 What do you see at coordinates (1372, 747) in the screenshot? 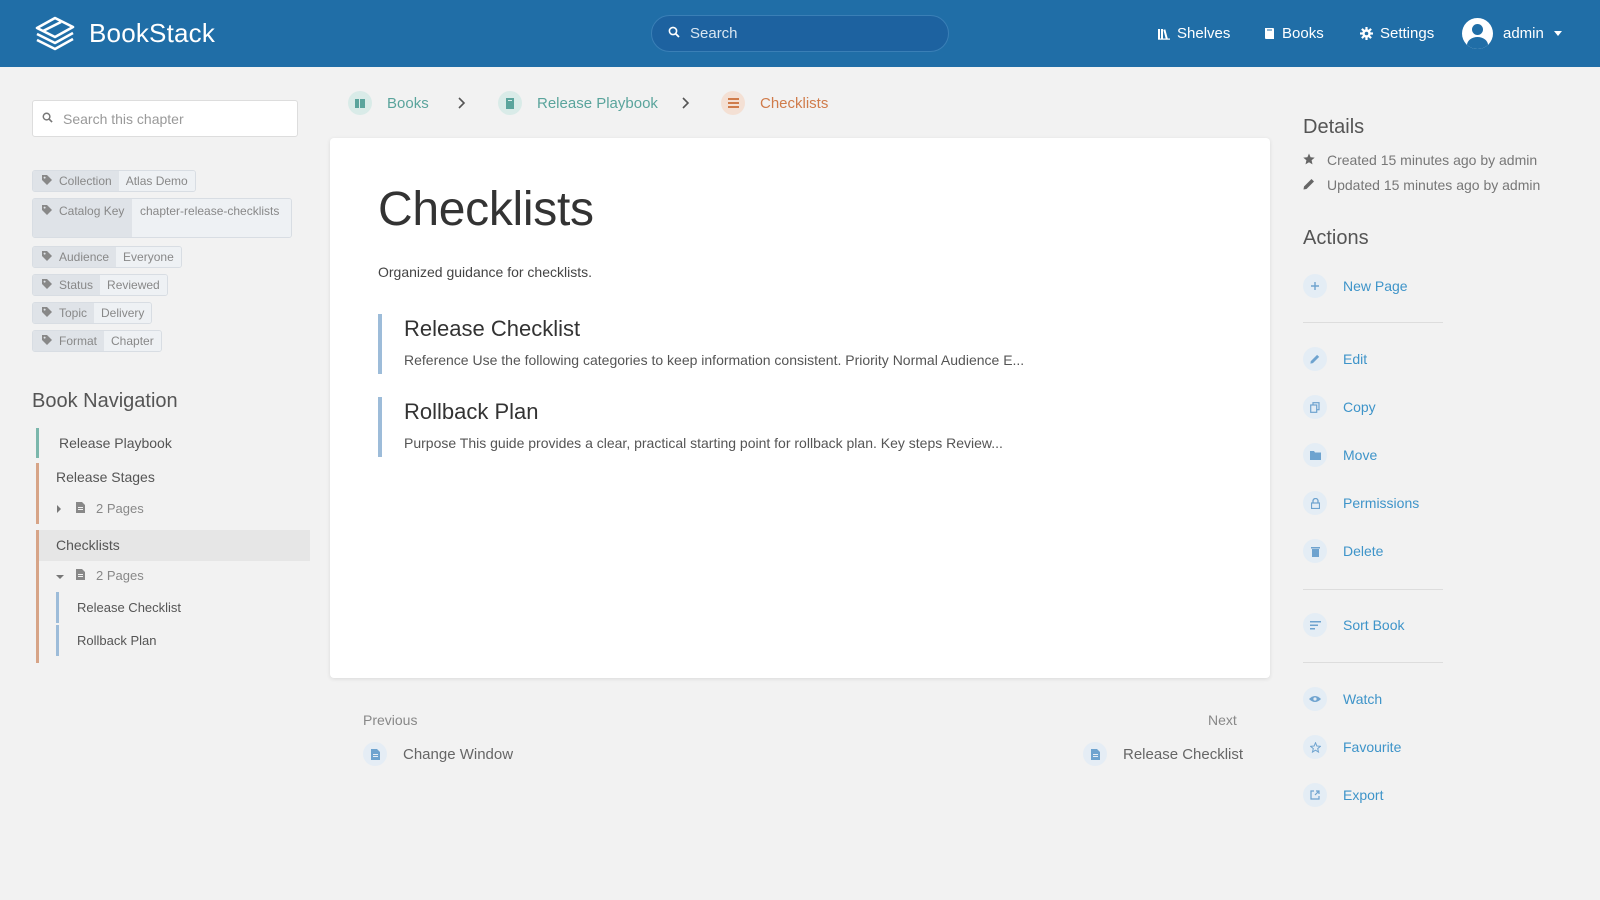
I see `action-label: Favourite` at bounding box center [1372, 747].